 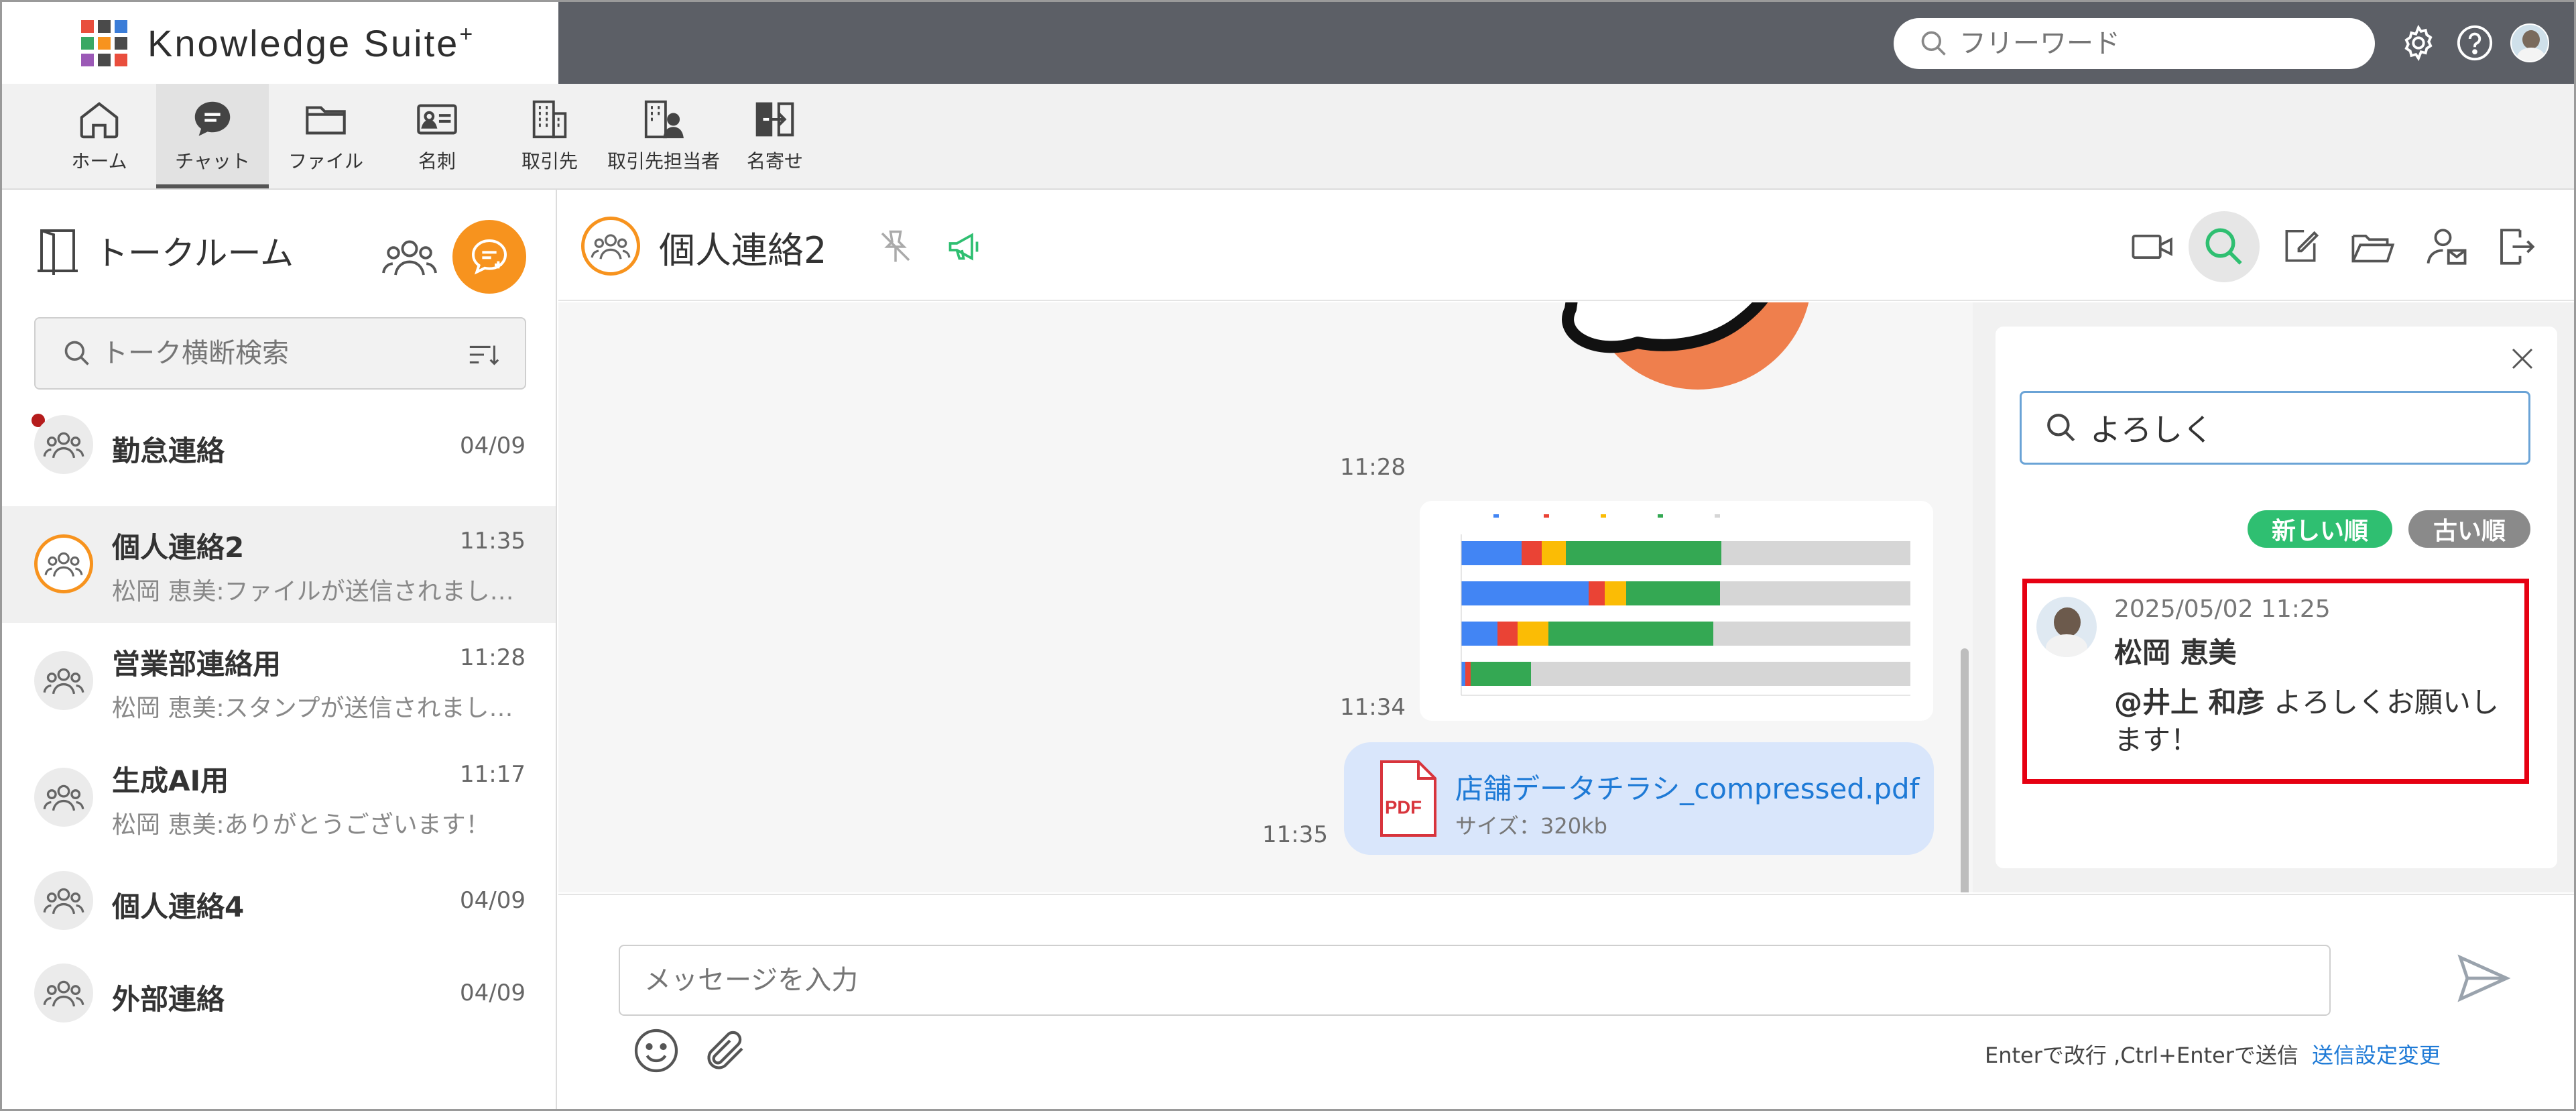 I want to click on room-name: 勤怠連絡, so click(x=169, y=450).